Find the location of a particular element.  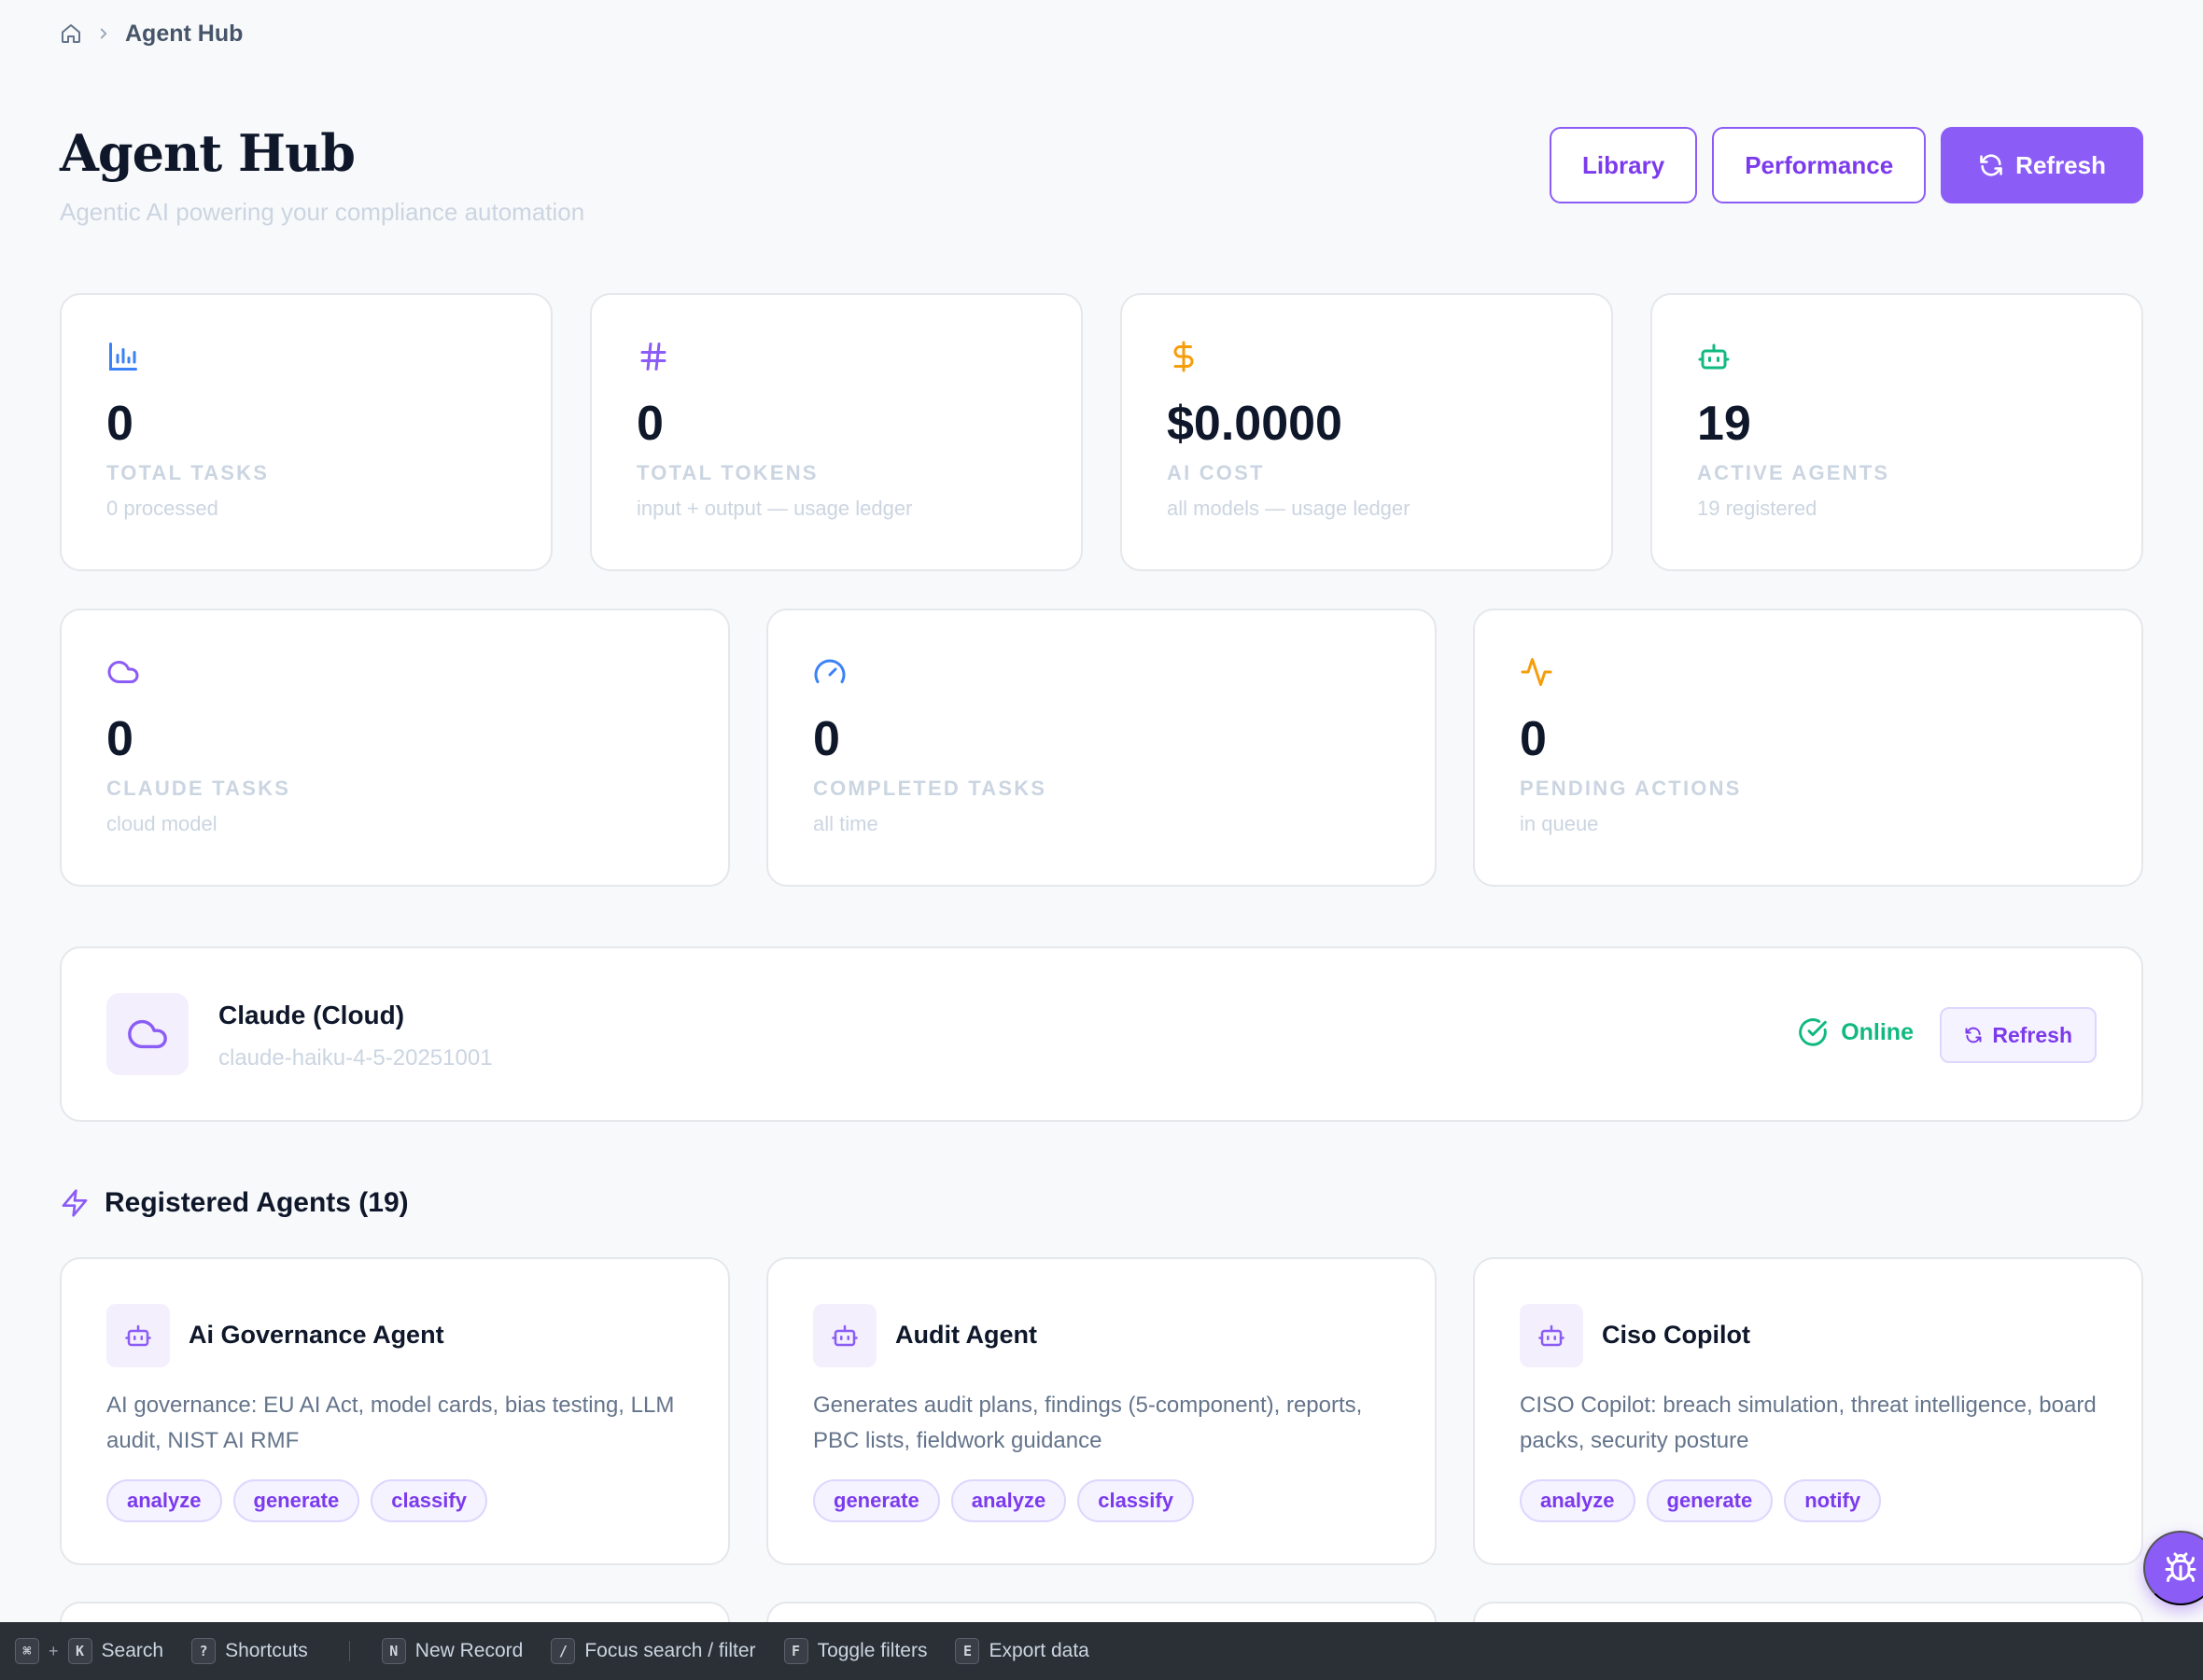

stat-label: PENDING ACTIONS is located at coordinates (1631, 788).